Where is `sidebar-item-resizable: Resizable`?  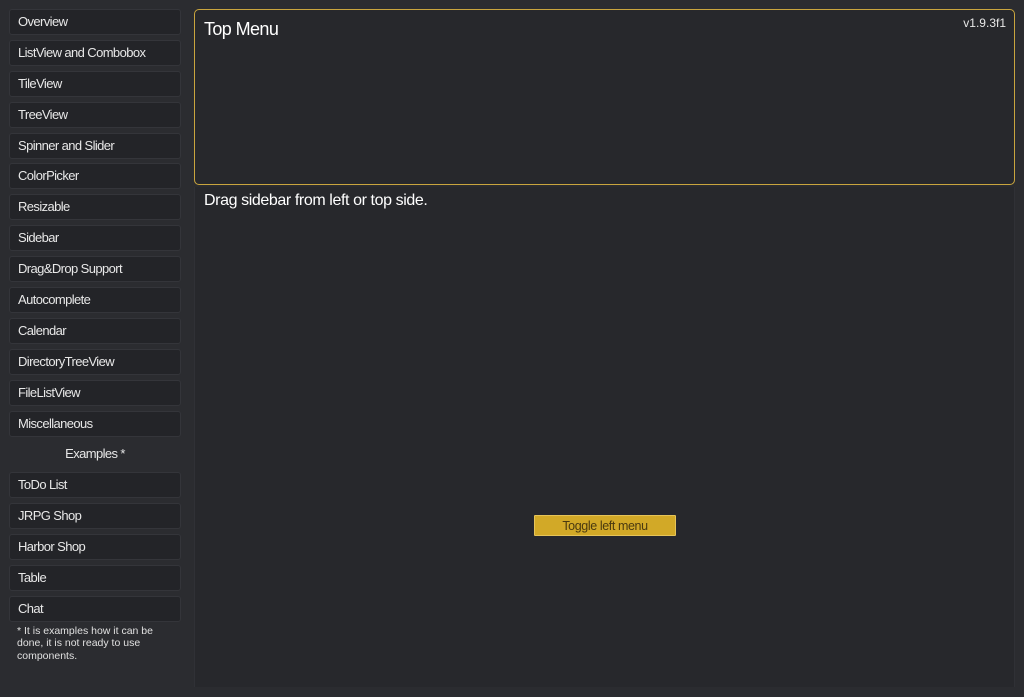
sidebar-item-resizable: Resizable is located at coordinates (95, 207).